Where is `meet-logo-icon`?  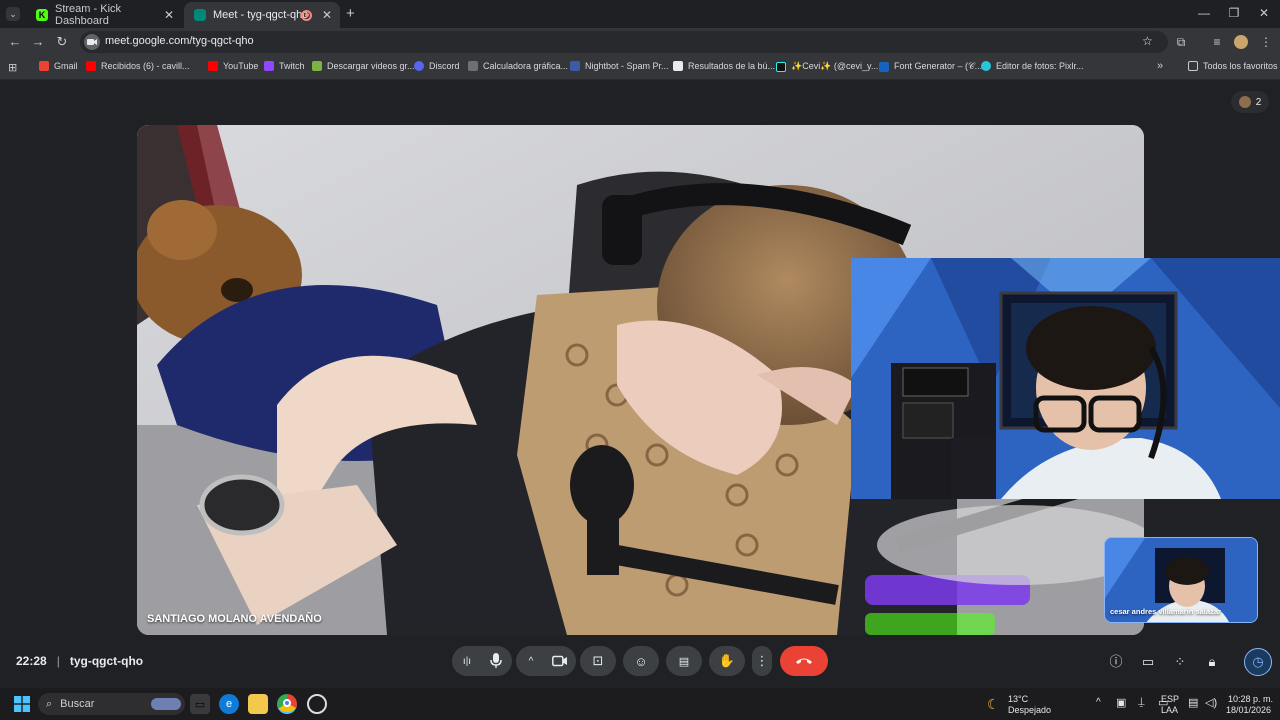 meet-logo-icon is located at coordinates (200, 15).